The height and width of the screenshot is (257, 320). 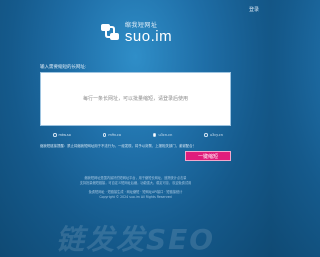 What do you see at coordinates (135, 239) in the screenshot?
I see `watermark: 链发发SEO` at bounding box center [135, 239].